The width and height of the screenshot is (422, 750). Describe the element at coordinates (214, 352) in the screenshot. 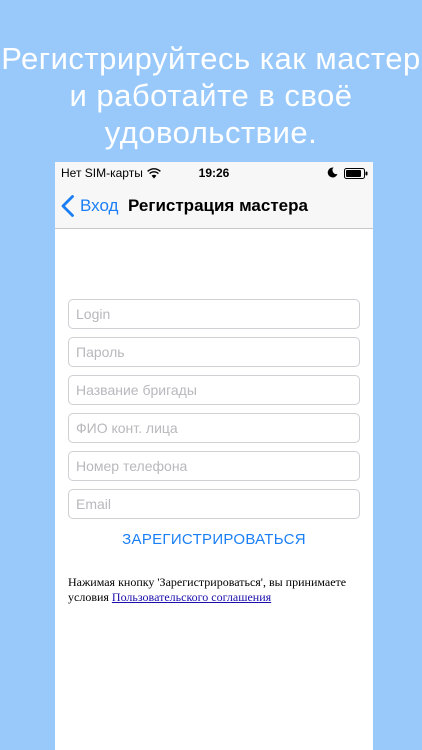

I see `password-field` at that location.